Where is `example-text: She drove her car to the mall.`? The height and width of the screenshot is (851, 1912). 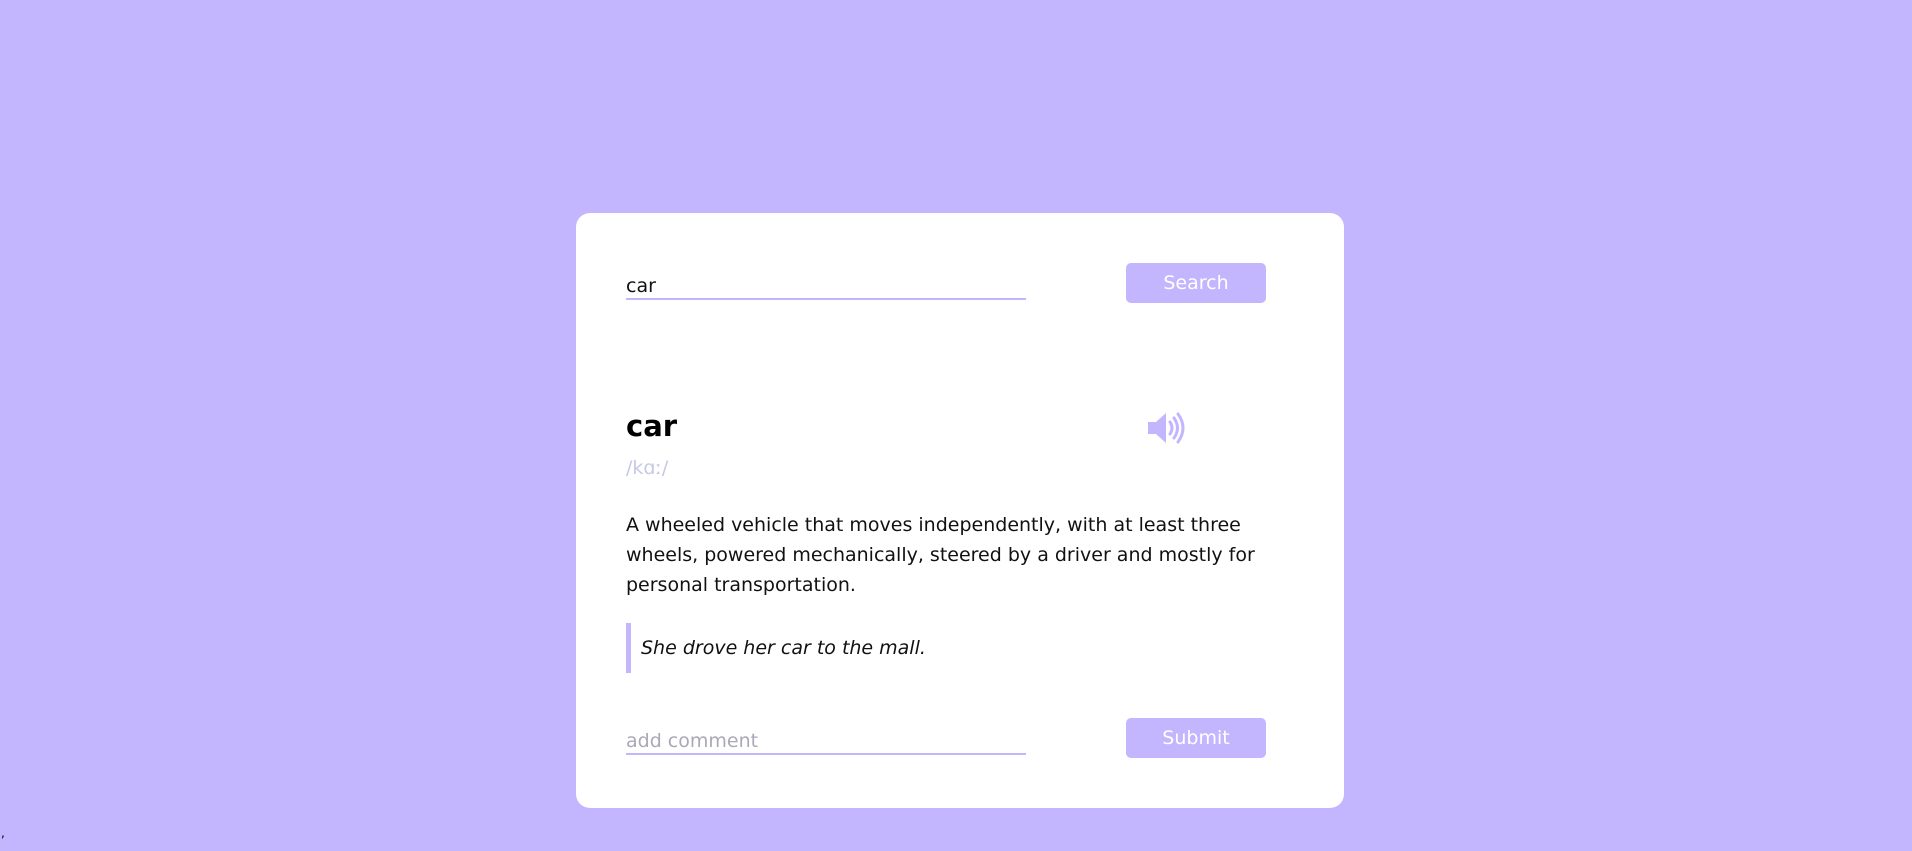 example-text: She drove her car to the mall. is located at coordinates (783, 648).